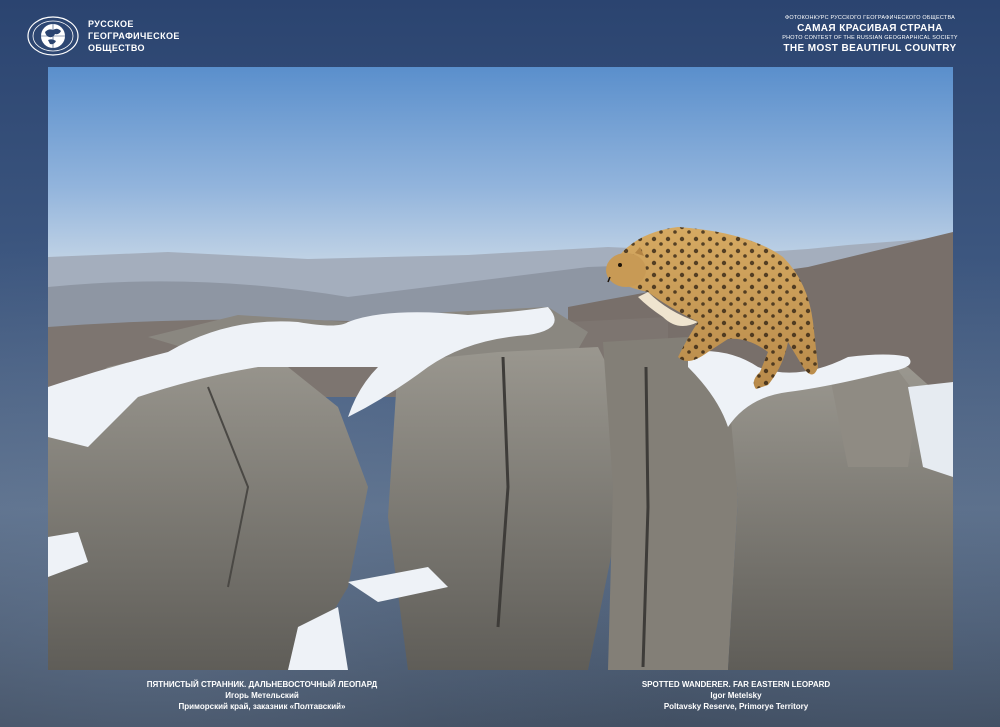  What do you see at coordinates (870, 28) in the screenshot?
I see `contest-ru-title: САМАЯ КРАСИВАЯ СТРАНА` at bounding box center [870, 28].